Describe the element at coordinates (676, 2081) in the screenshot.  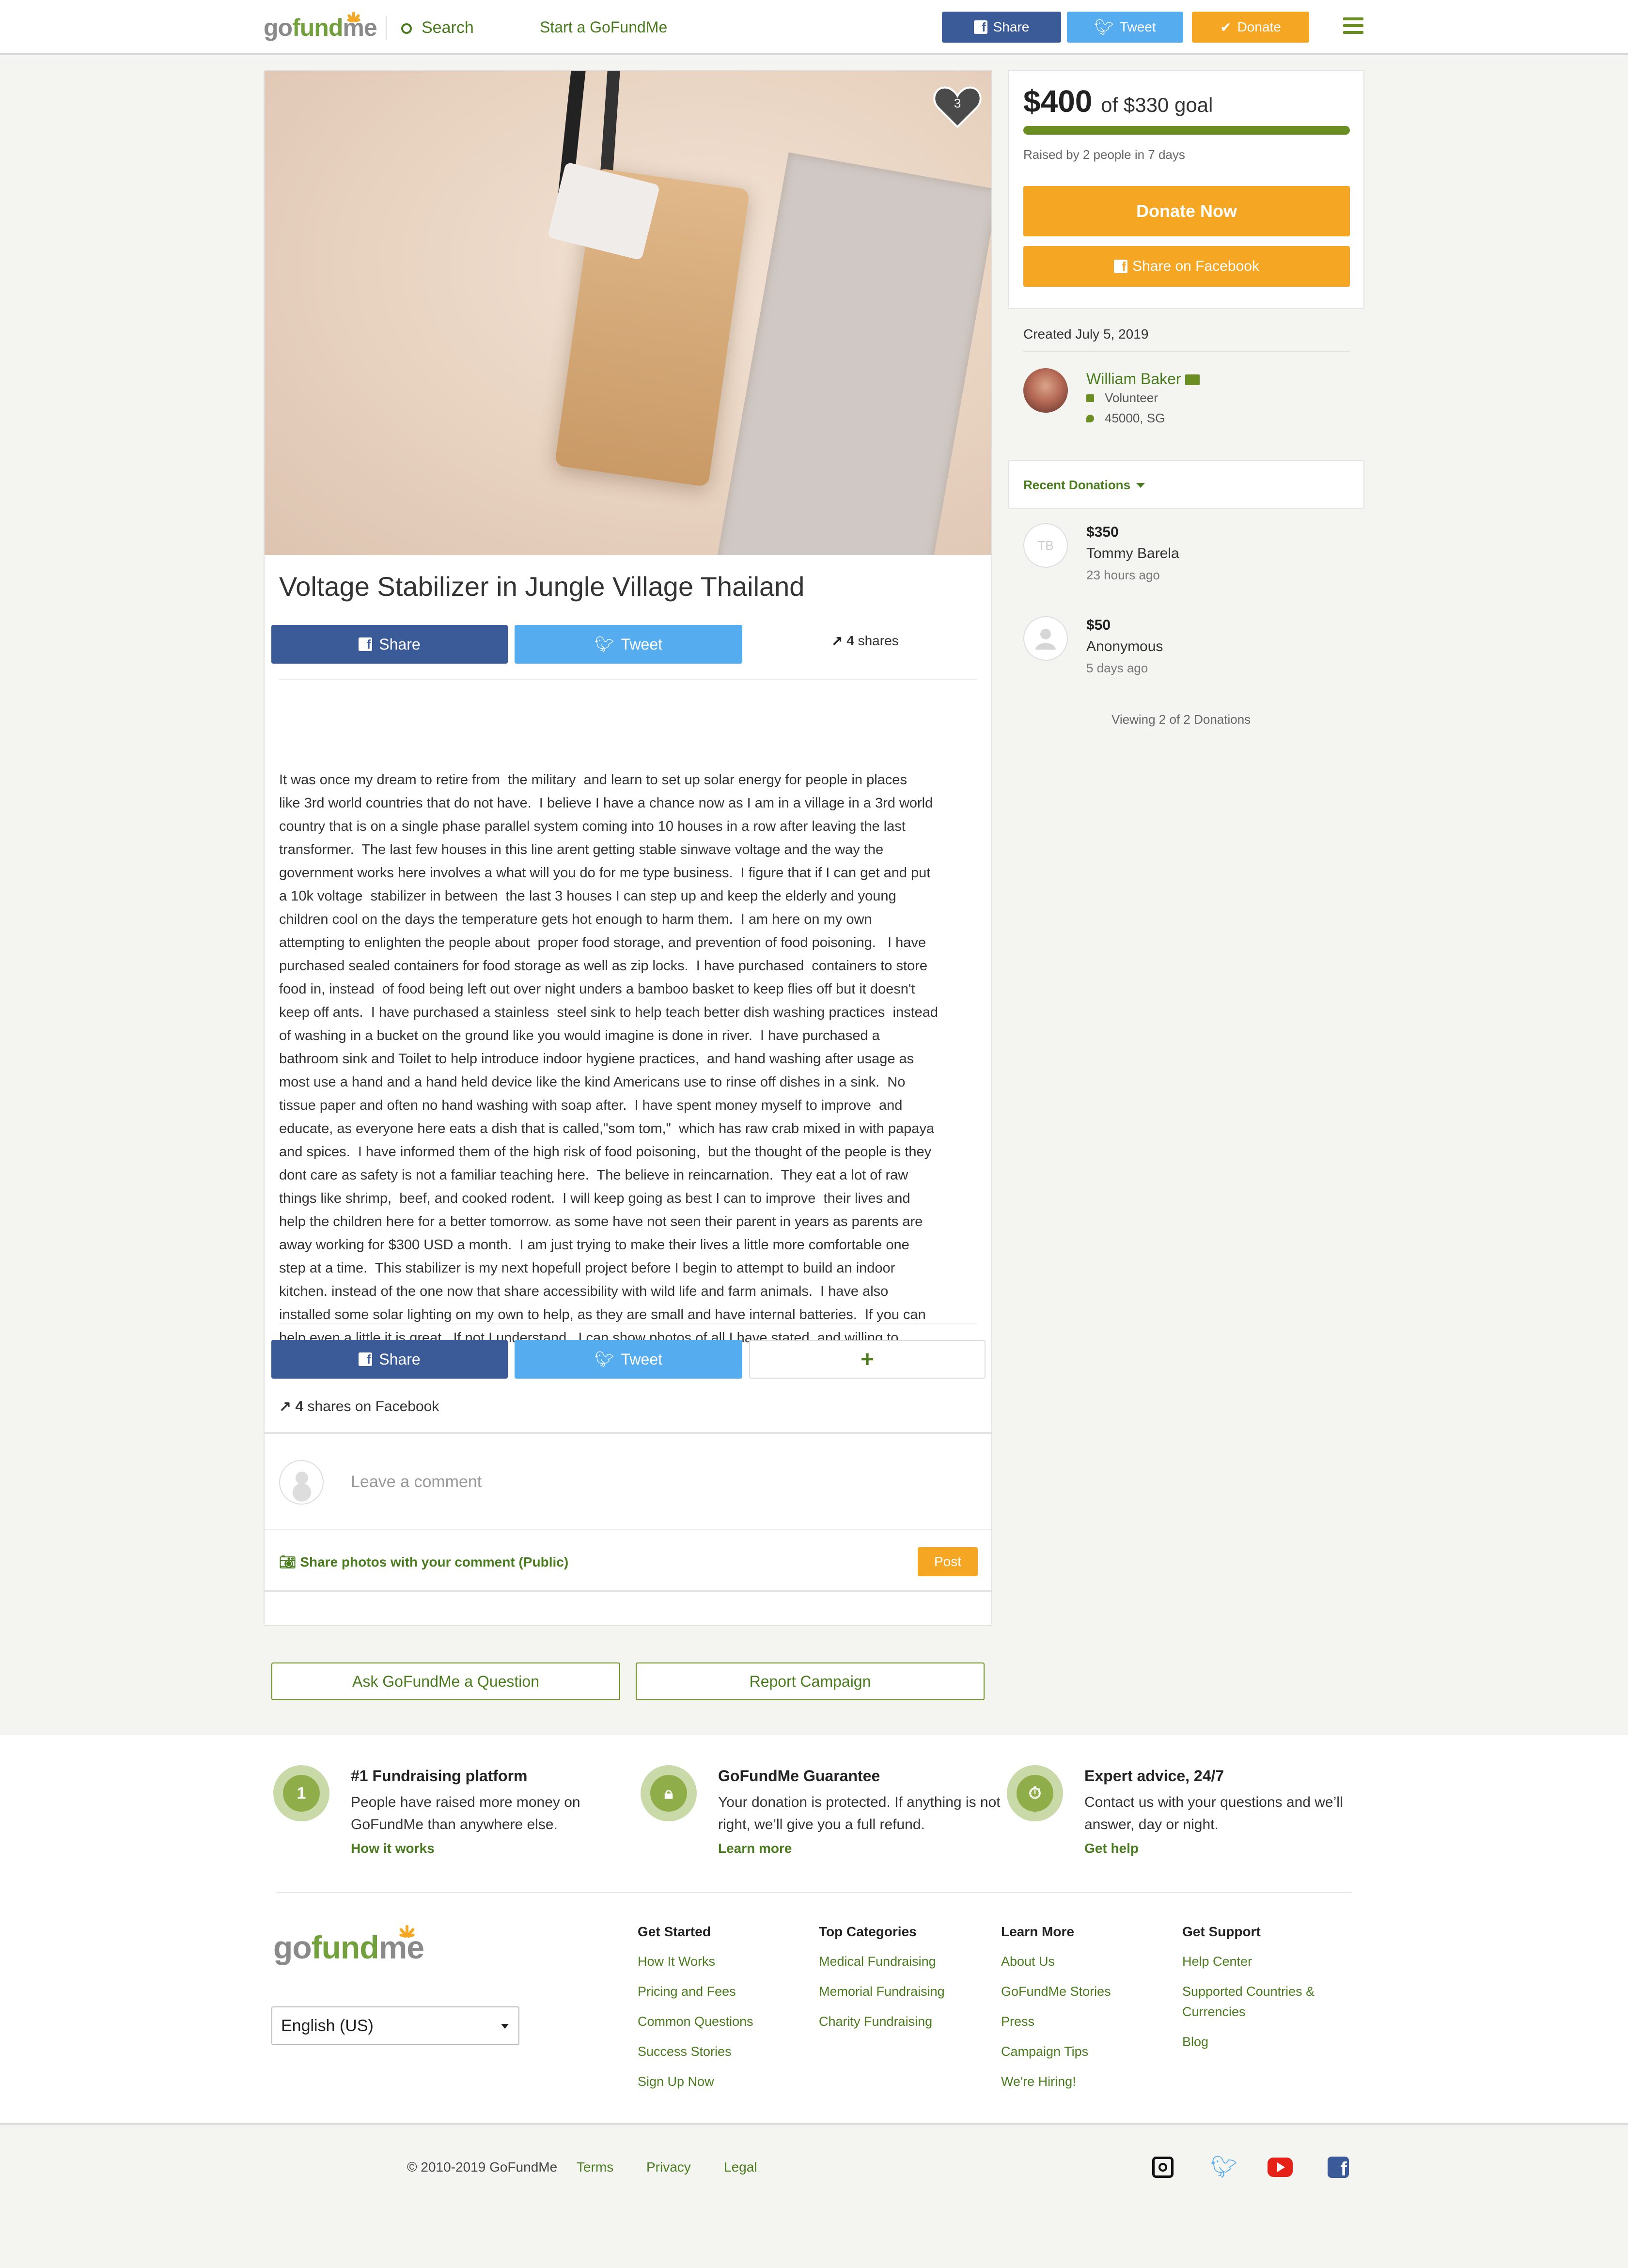
I see `footer-link: Sign Up Now` at that location.